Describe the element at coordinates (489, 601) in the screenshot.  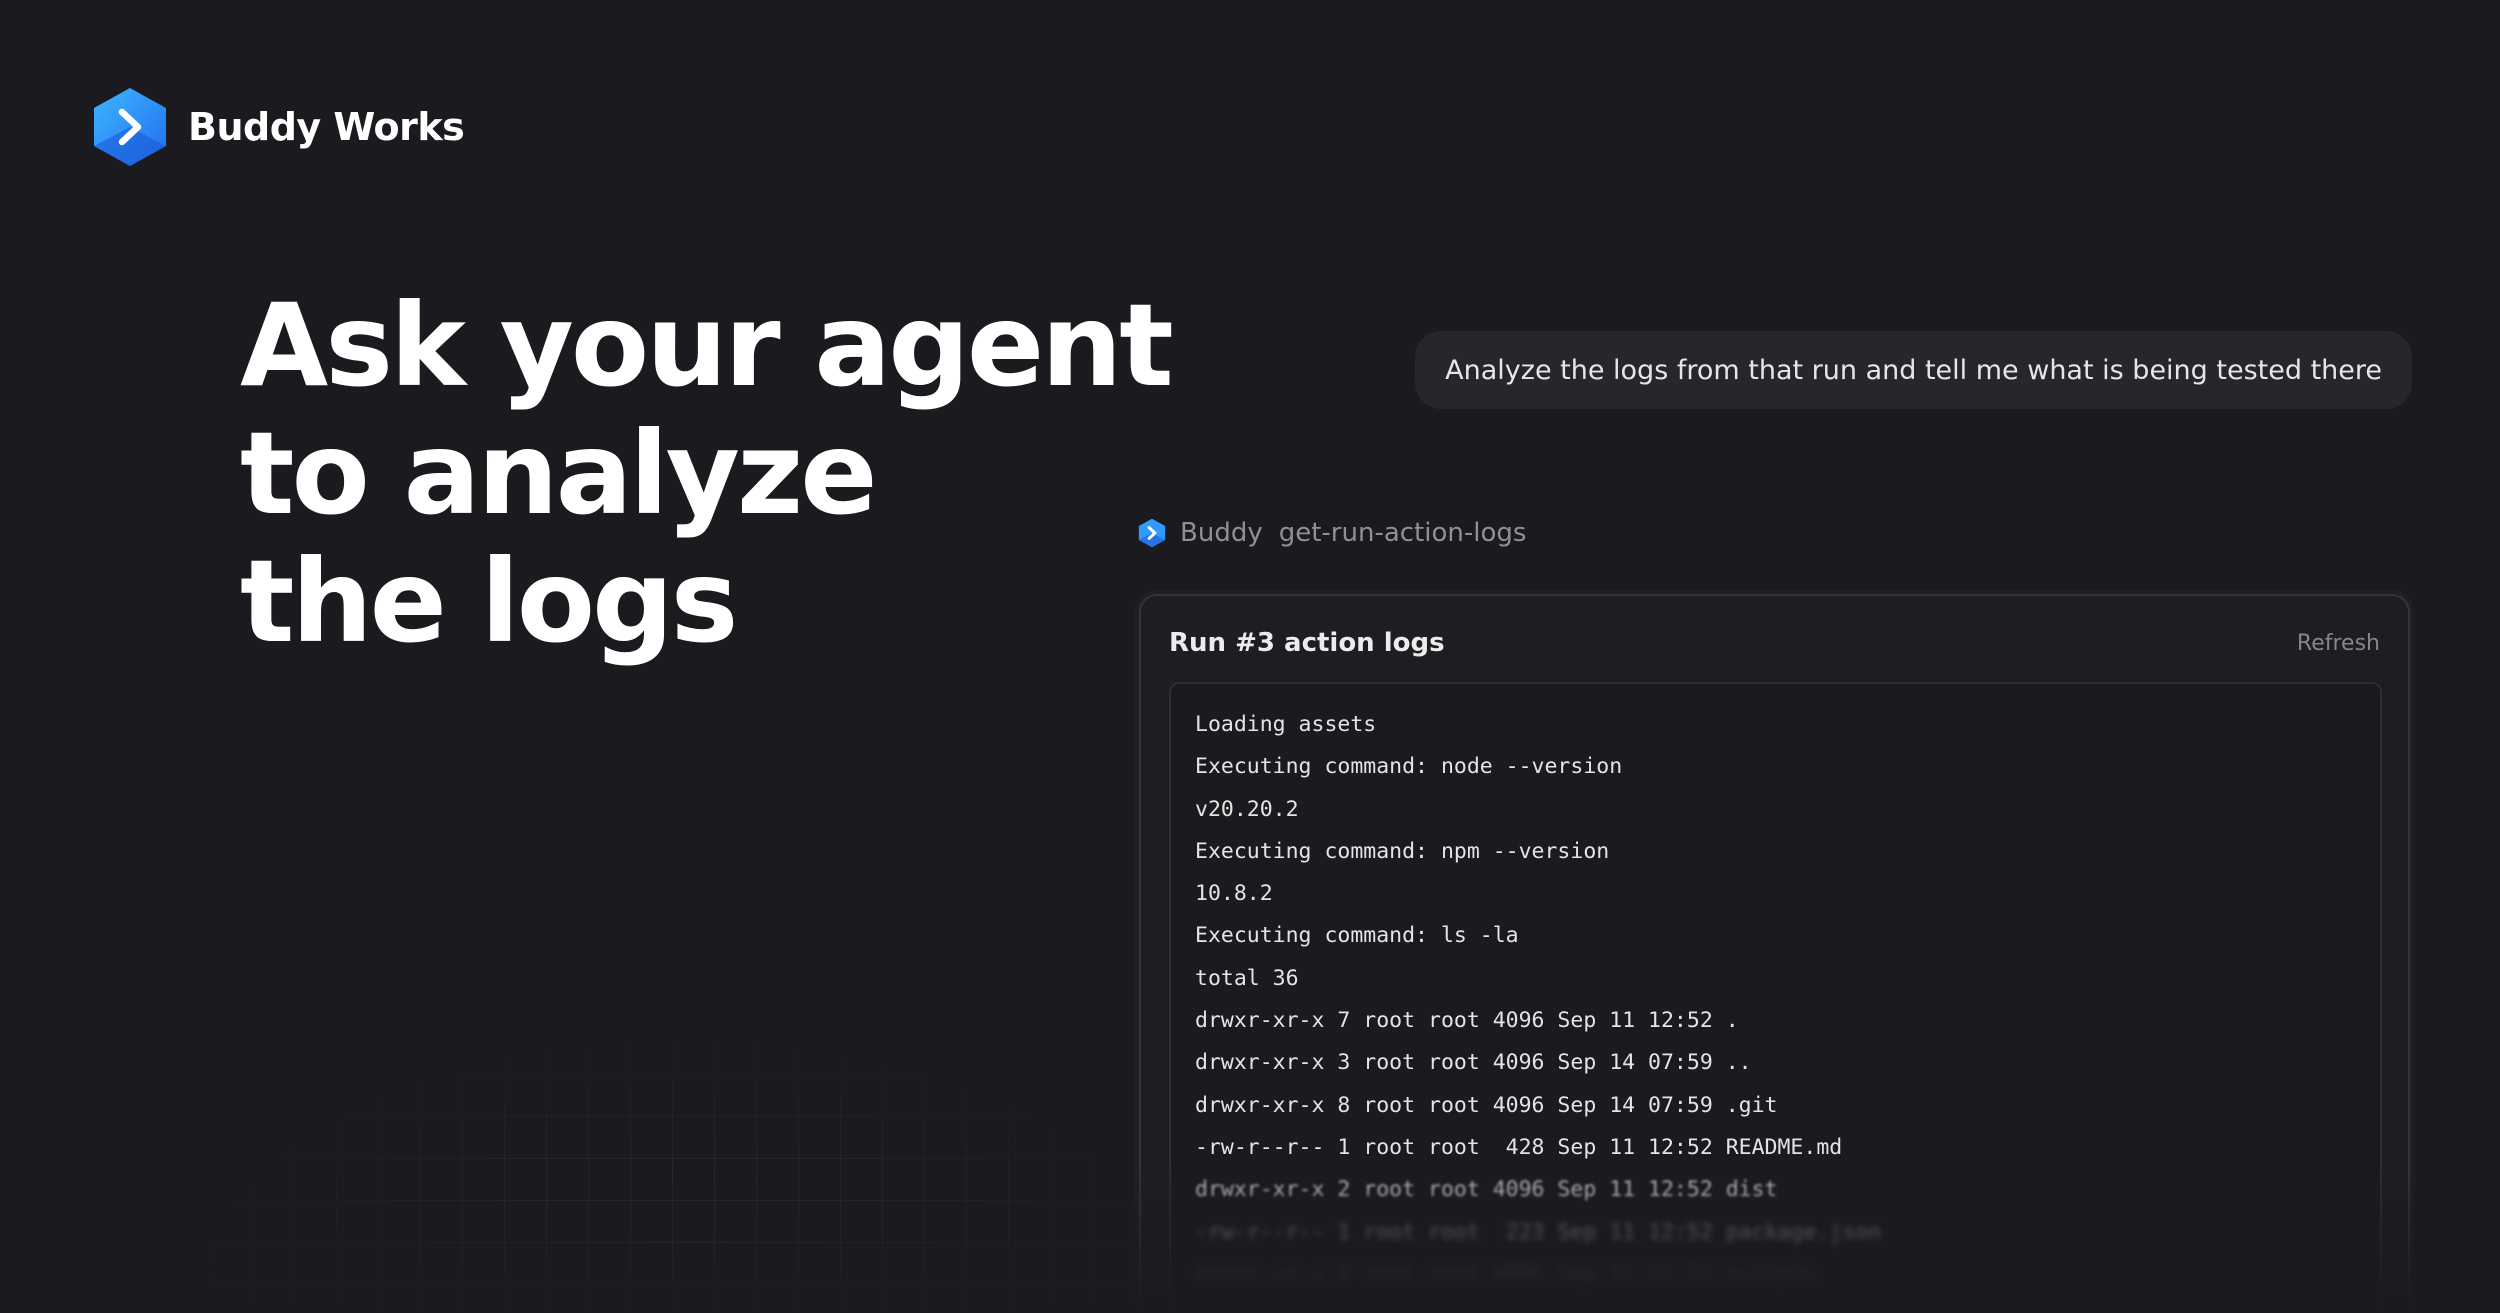
I see `headline-line-3: the logs` at that location.